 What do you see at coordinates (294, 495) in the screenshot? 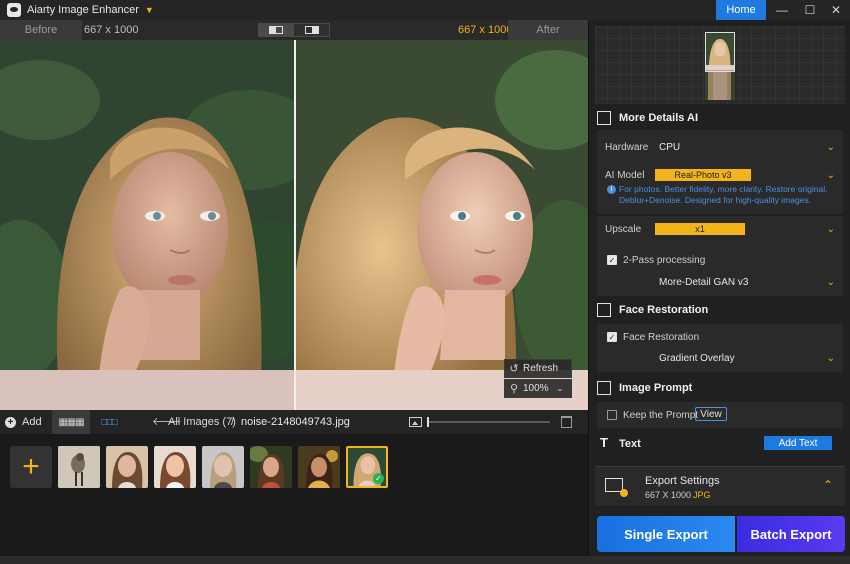
I see `filmstrip: + ✓` at bounding box center [294, 495].